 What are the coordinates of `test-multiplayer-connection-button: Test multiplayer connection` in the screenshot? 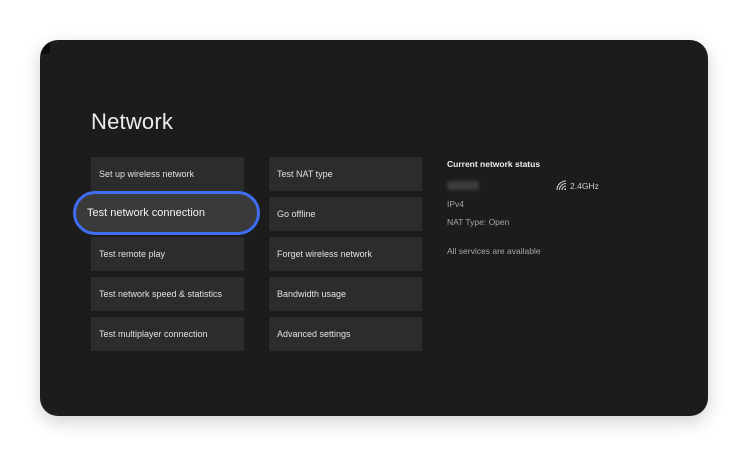 It's located at (167, 334).